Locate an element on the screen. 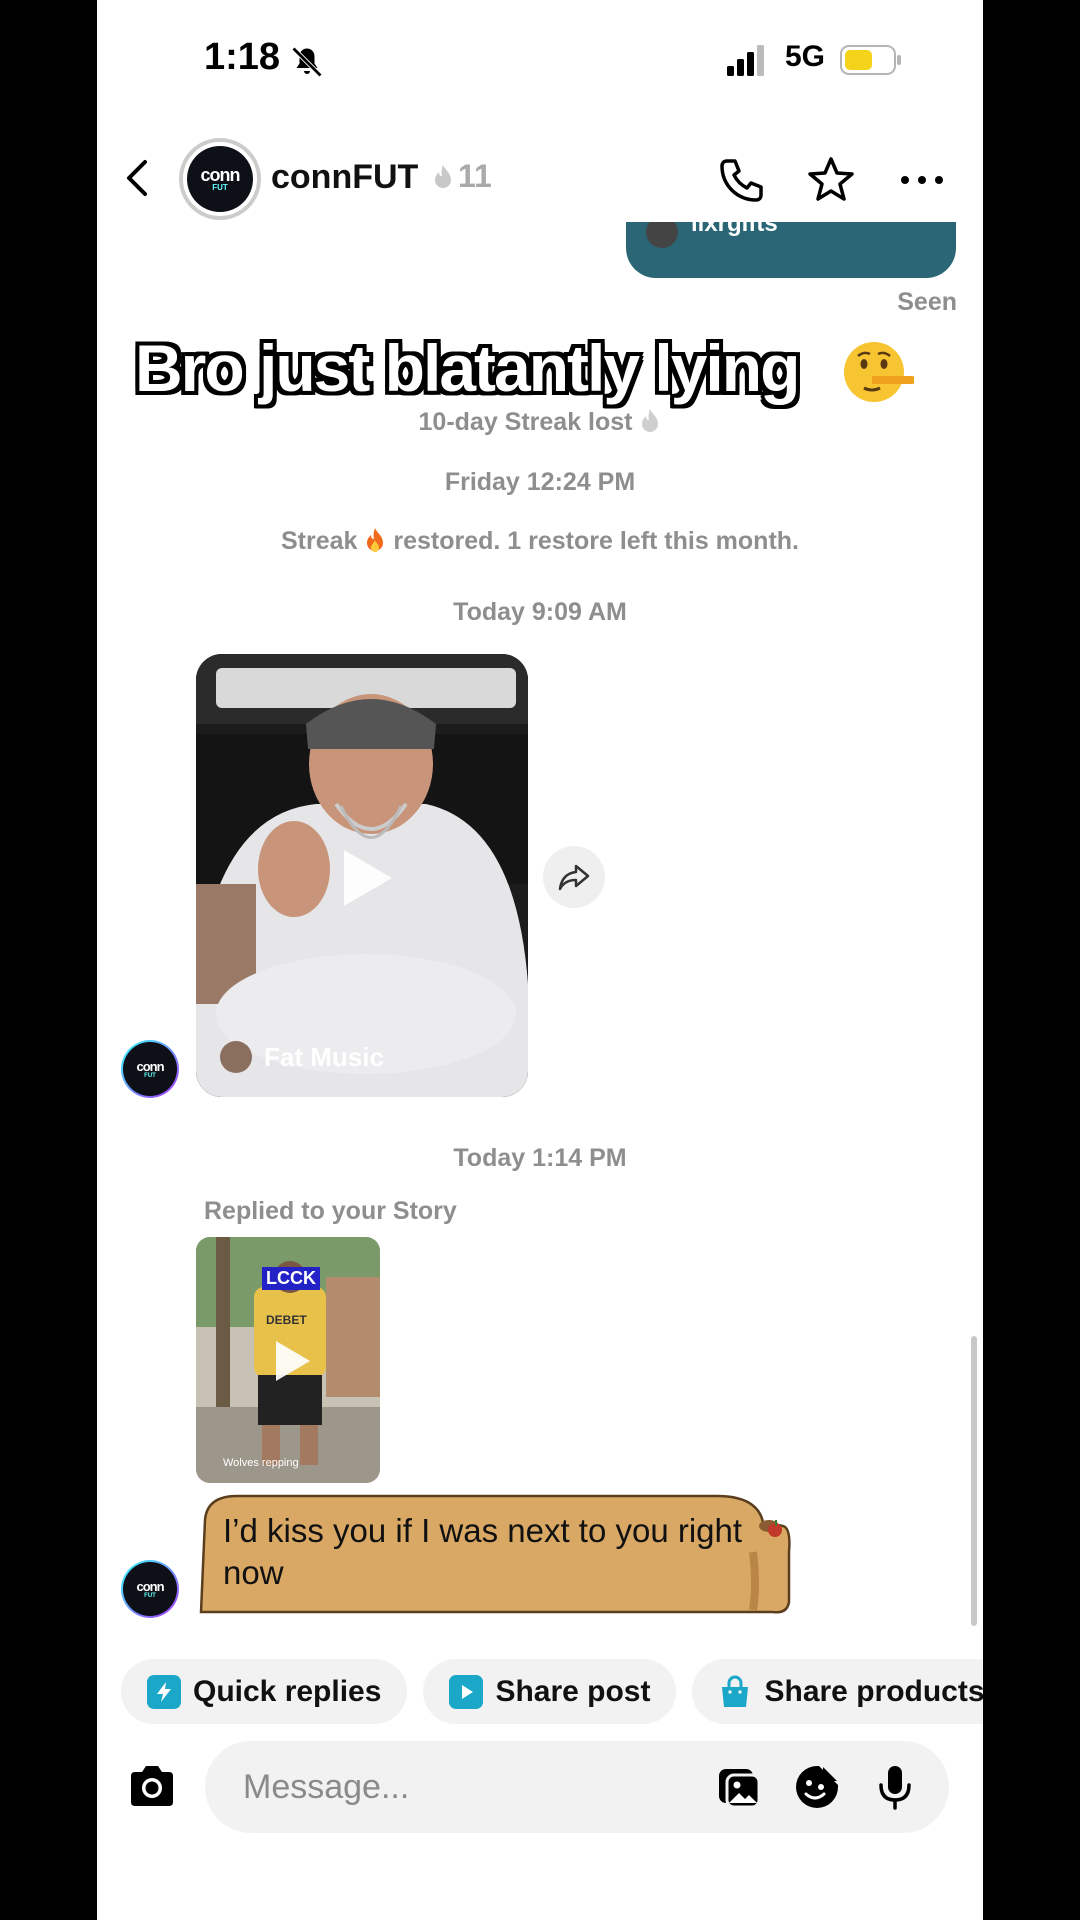 This screenshot has height=1920, width=1080. suggestion-chips: Quick replies Share post Share products is located at coordinates (552, 1691).